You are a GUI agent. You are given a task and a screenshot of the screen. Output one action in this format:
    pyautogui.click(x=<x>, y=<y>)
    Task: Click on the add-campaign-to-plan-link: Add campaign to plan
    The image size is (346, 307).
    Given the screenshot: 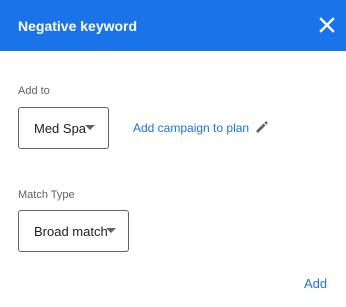 What is the action you would take?
    pyautogui.click(x=191, y=128)
    